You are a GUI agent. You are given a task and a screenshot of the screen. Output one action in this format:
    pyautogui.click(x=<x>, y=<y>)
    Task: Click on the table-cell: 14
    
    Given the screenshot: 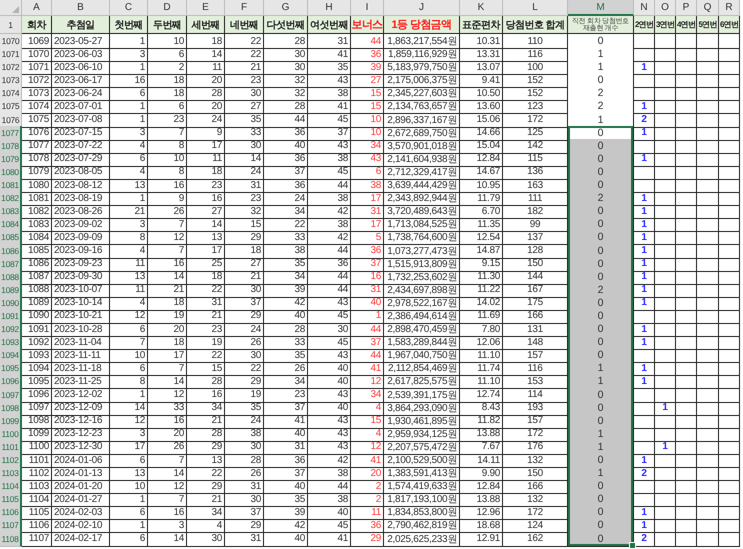 What is the action you would take?
    pyautogui.click(x=206, y=54)
    